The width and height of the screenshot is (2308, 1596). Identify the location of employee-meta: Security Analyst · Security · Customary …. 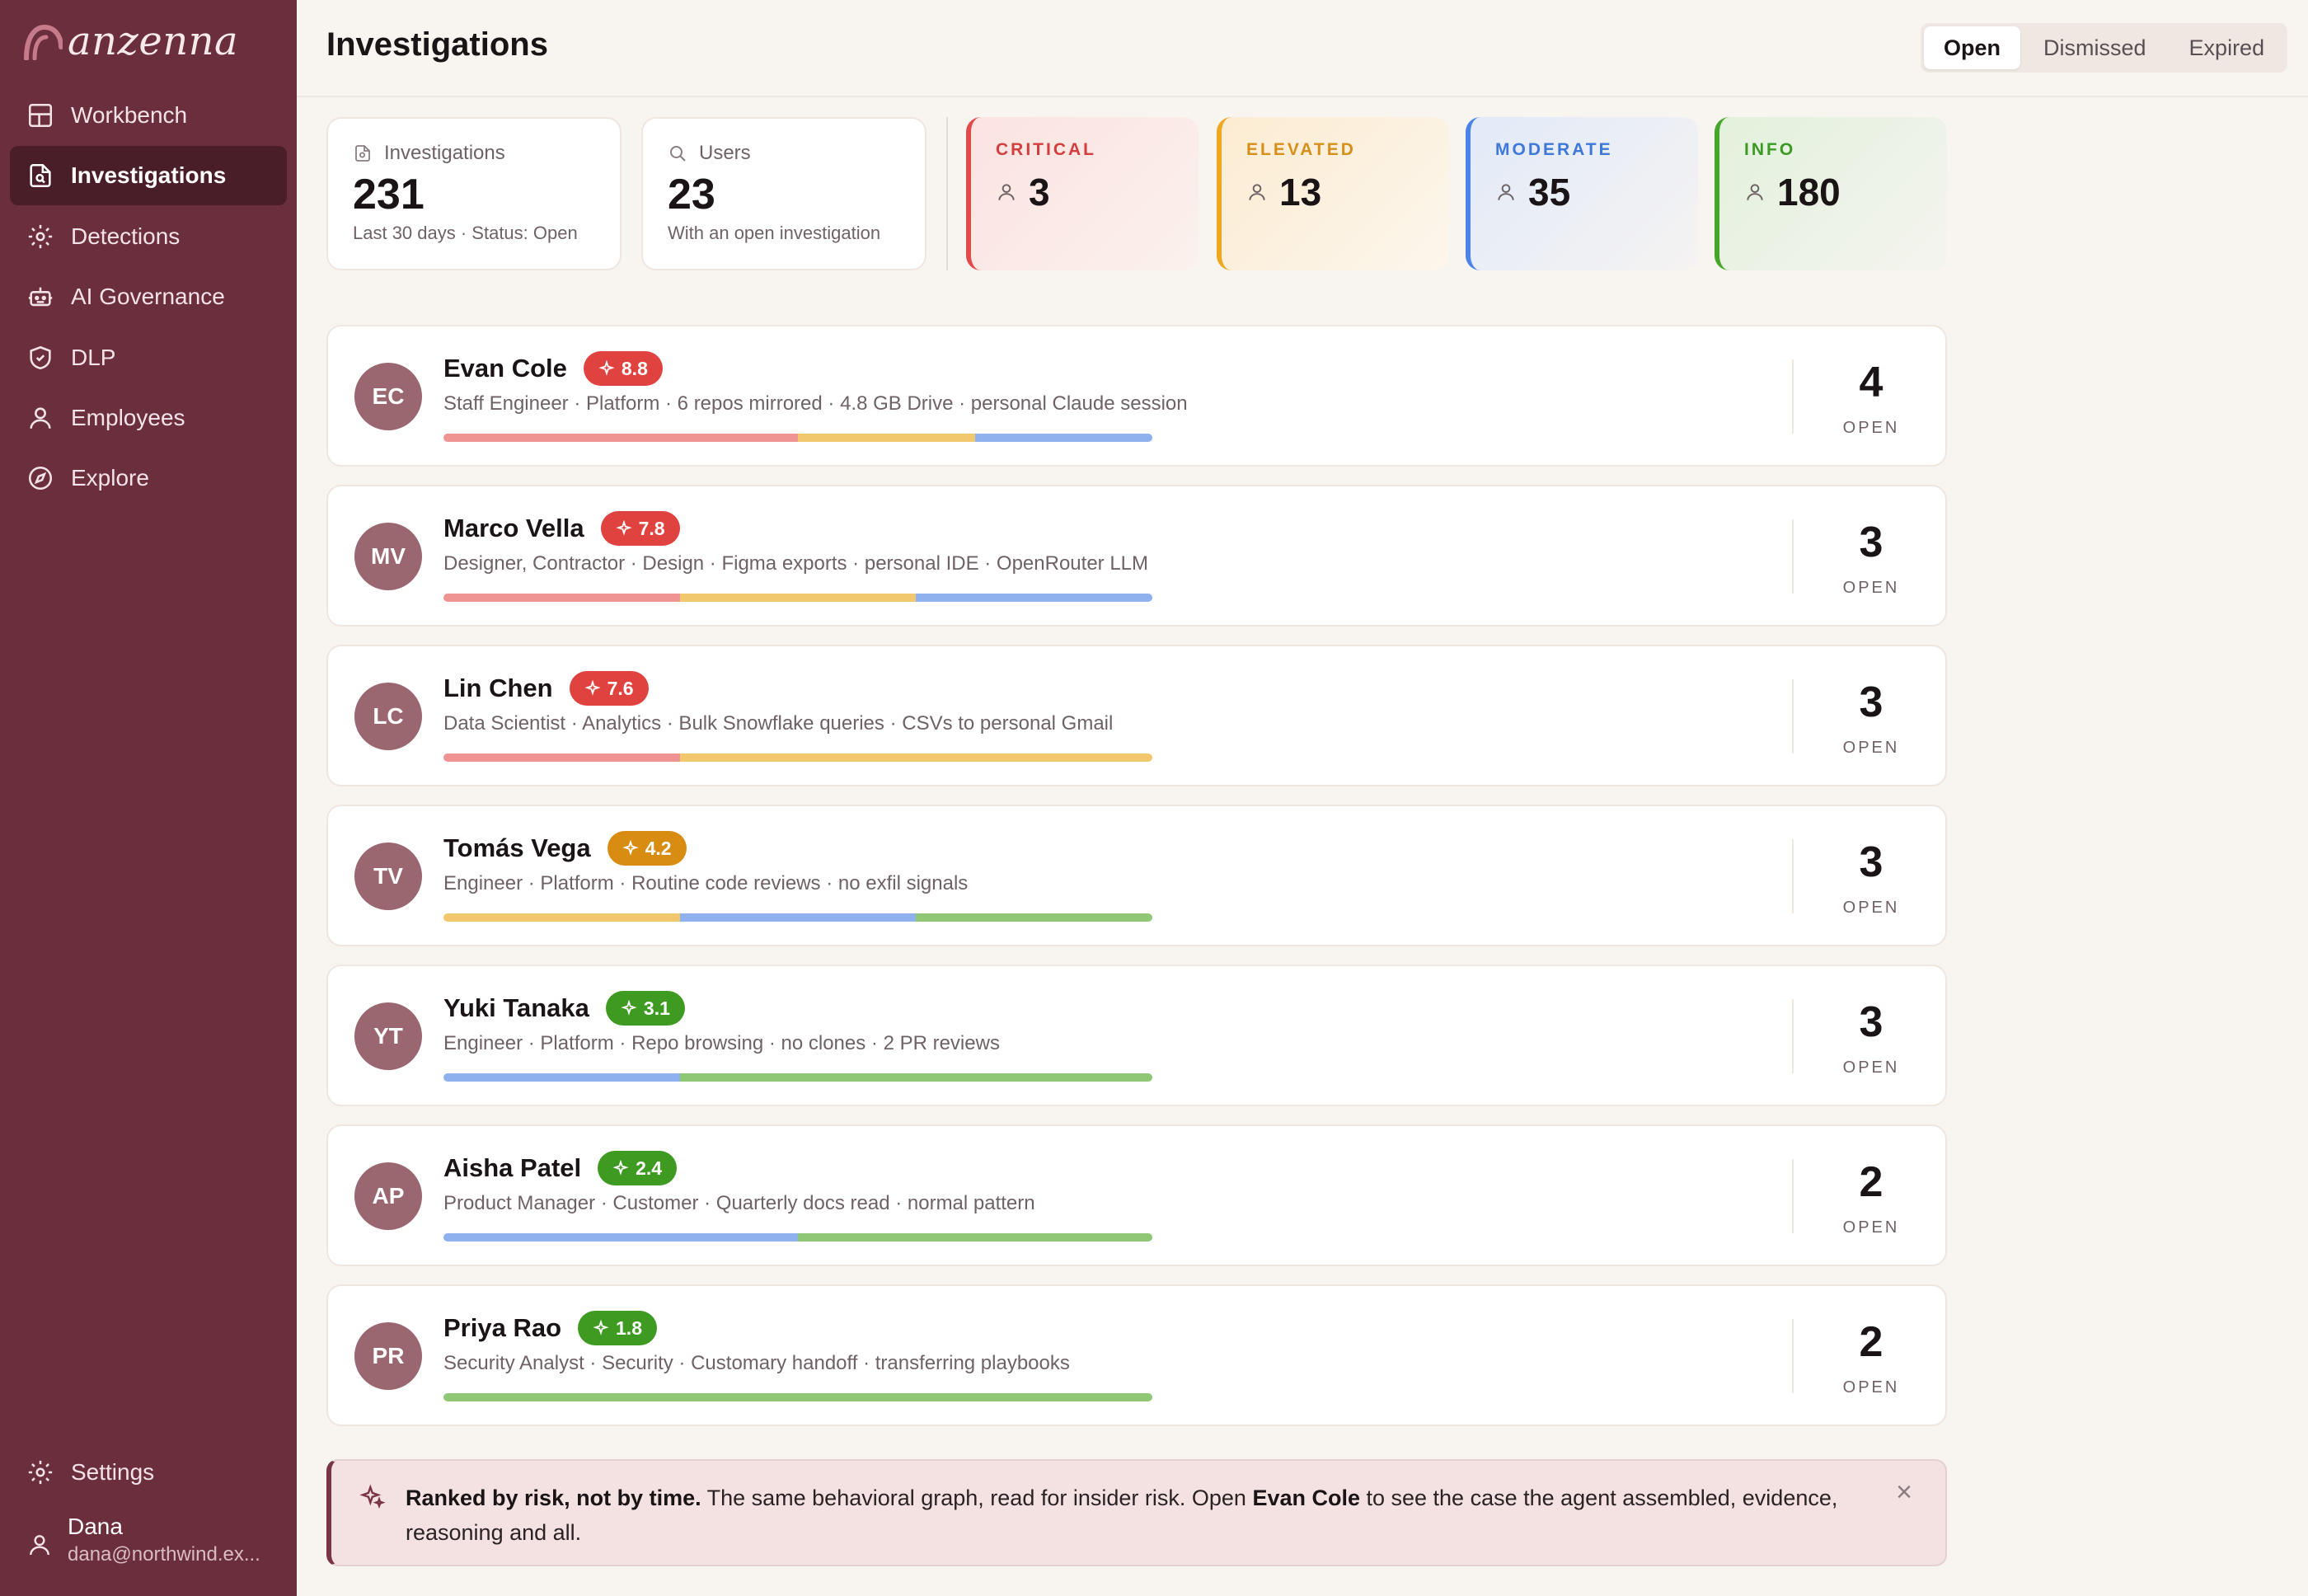
(756, 1363).